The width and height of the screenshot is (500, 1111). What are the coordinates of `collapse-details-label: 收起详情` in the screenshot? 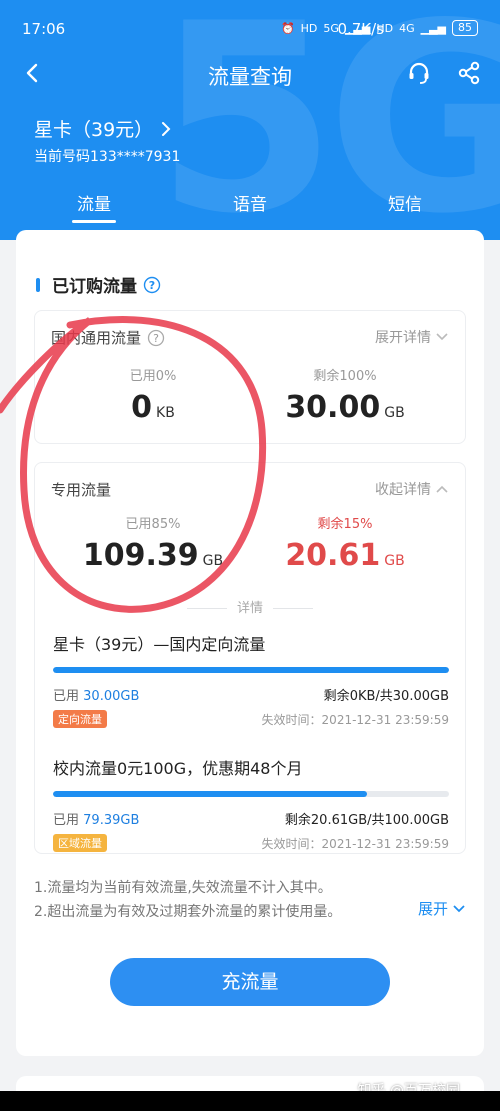 It's located at (403, 490).